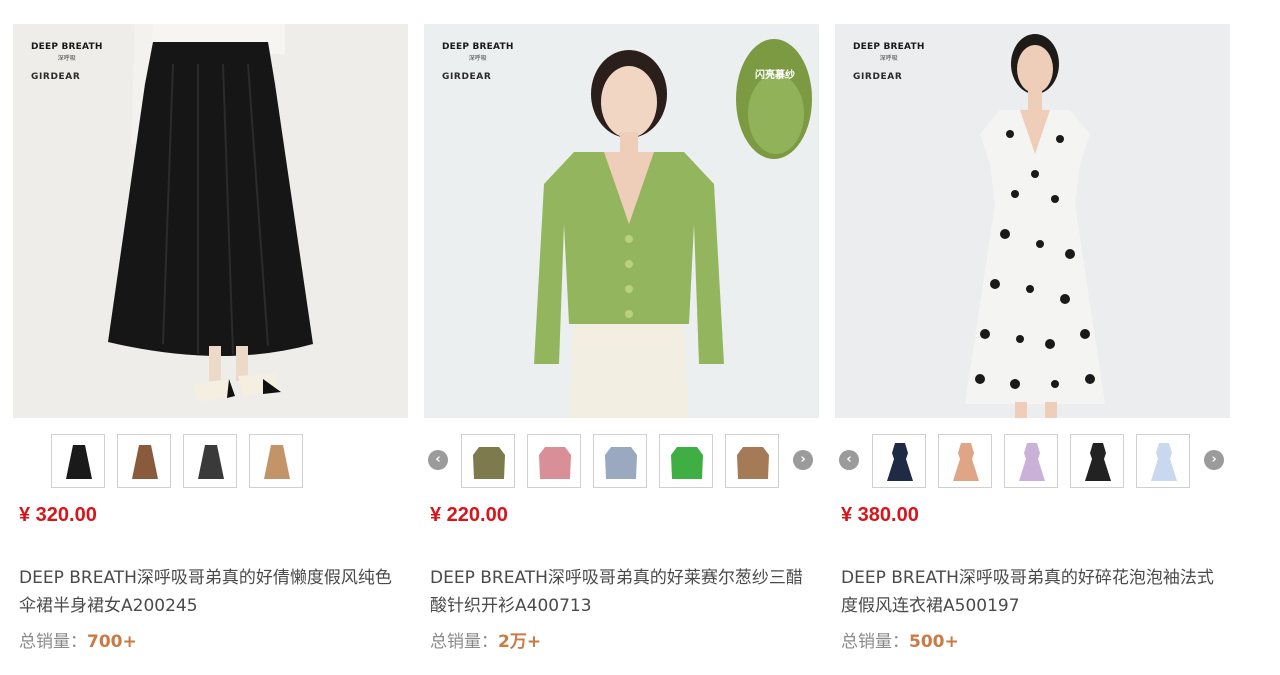  Describe the element at coordinates (520, 642) in the screenshot. I see `sales-value: 2万+` at that location.